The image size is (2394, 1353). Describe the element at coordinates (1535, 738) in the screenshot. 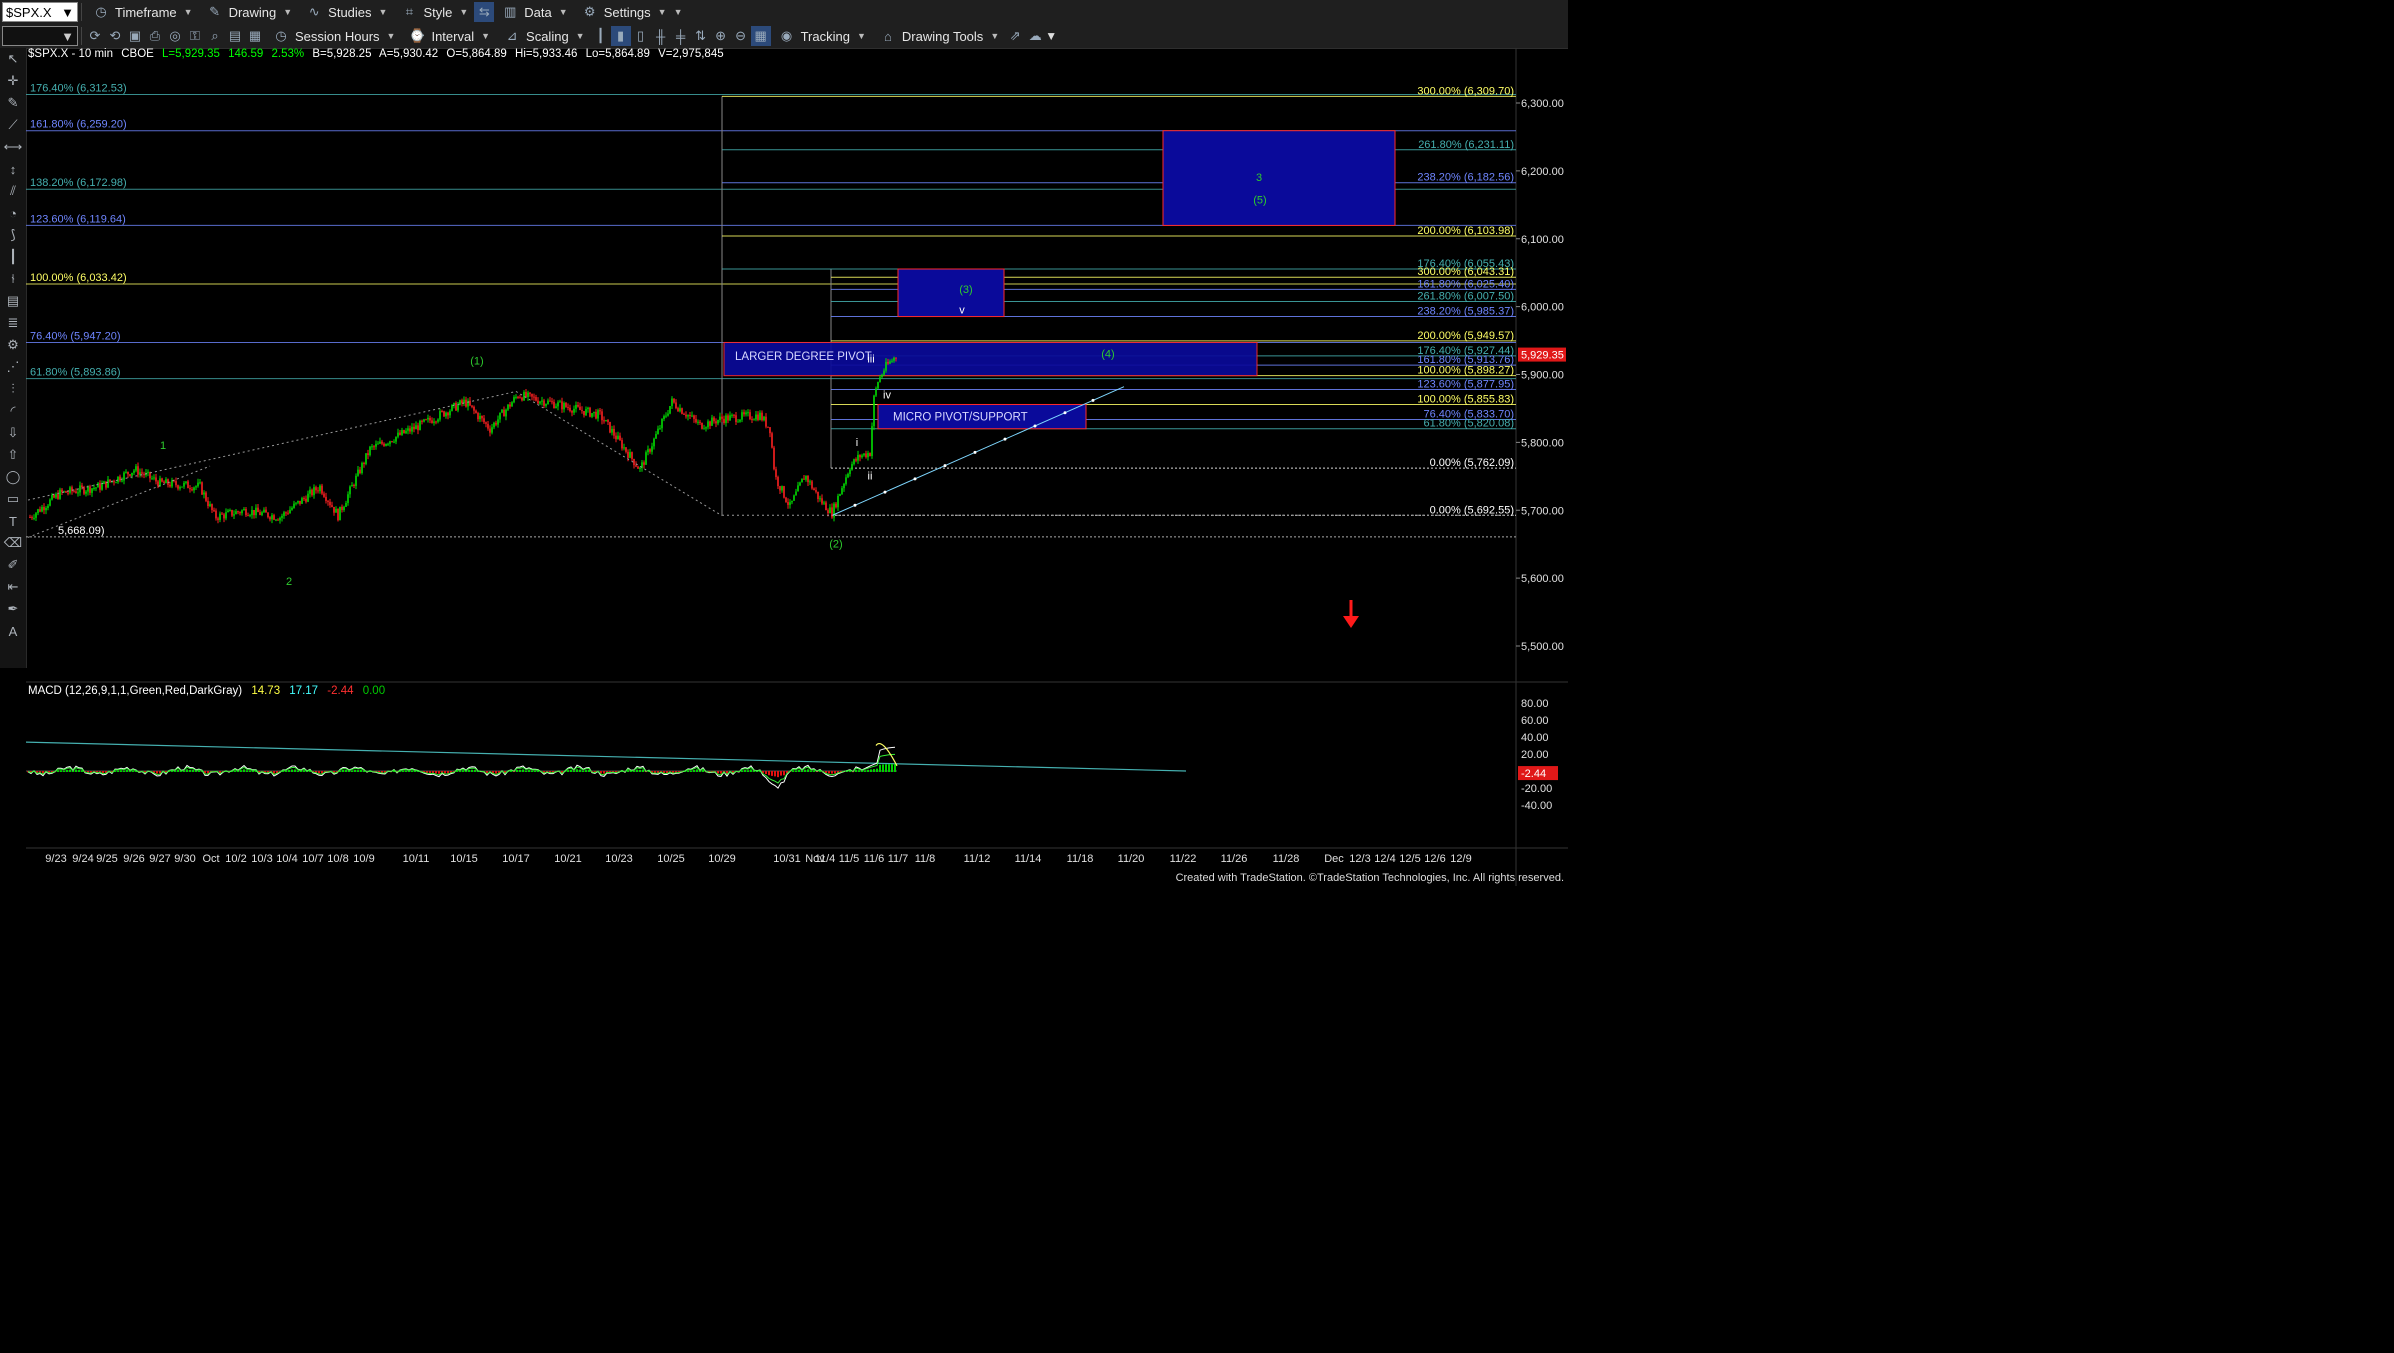

I see `macd-axis-label: 40.00` at that location.